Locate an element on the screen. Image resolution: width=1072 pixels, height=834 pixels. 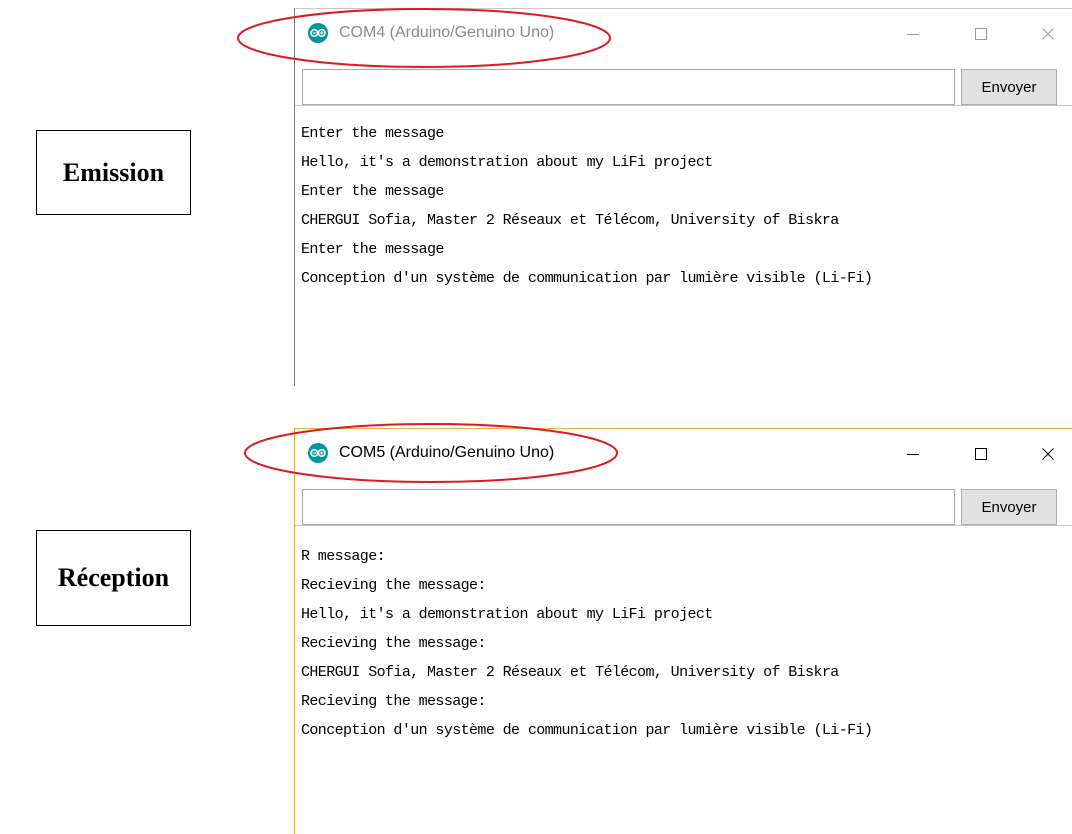
window-title: COM4 (Arduino/Genuino Uno) is located at coordinates (447, 32).